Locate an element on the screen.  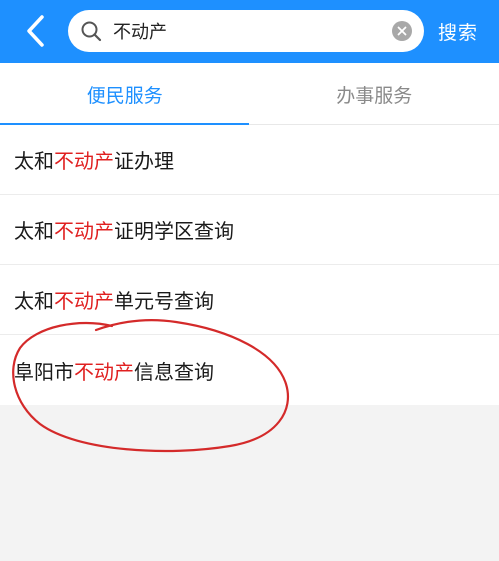
tab-affairs-services: 办事服务 is located at coordinates (374, 94).